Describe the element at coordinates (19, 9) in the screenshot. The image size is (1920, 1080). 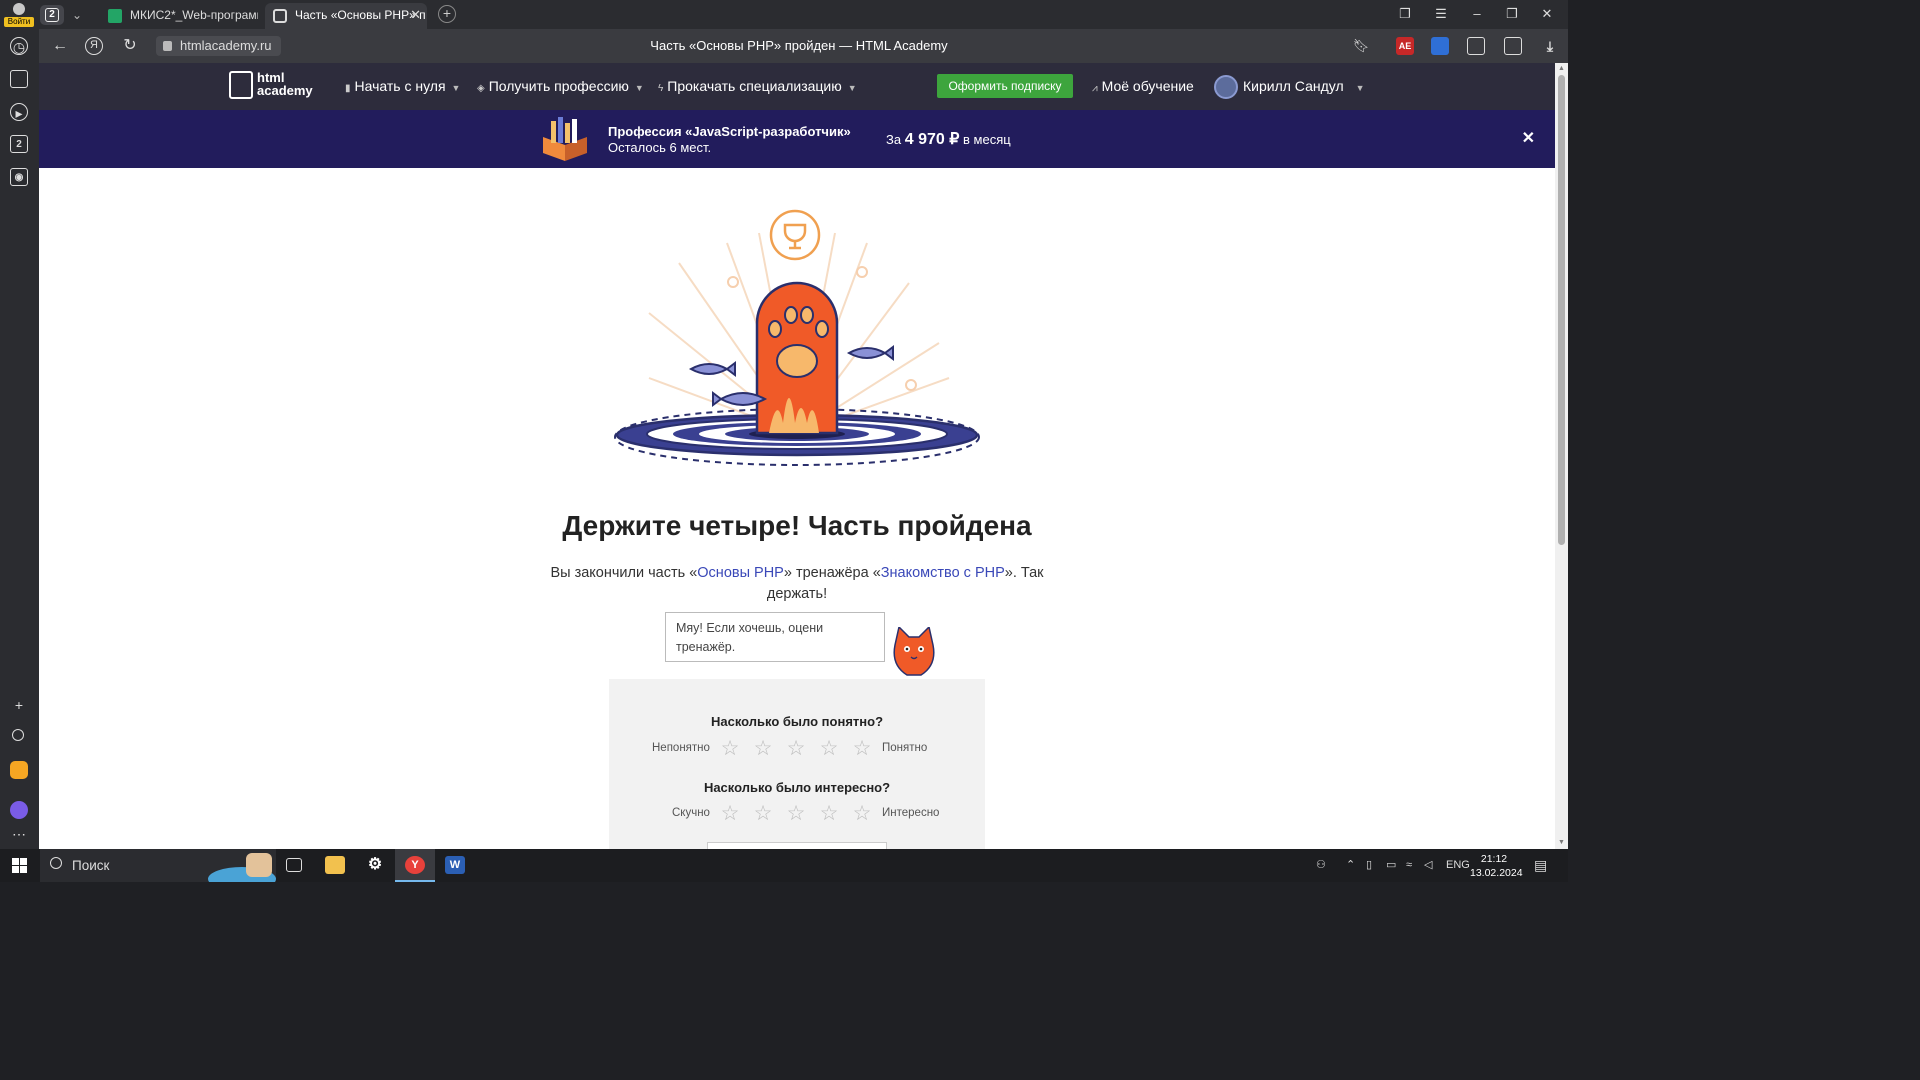
I see `profile-icon` at that location.